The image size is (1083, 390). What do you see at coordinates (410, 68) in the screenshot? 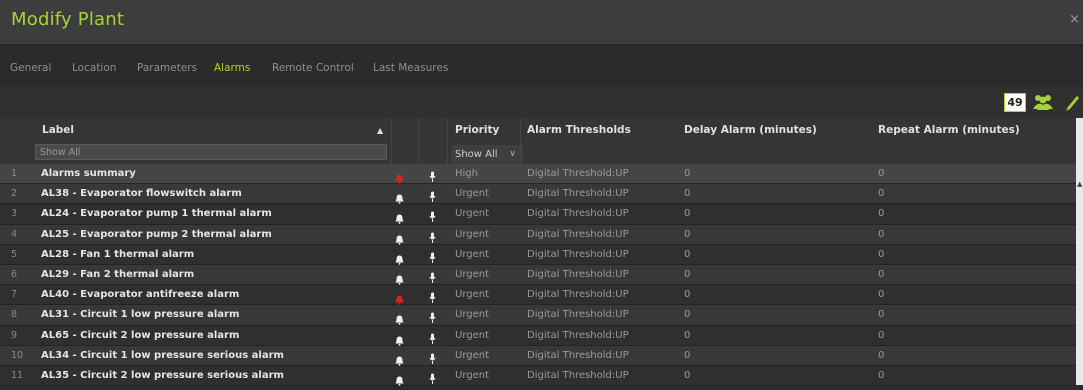
I see `tab-last-measures: Last Measures` at bounding box center [410, 68].